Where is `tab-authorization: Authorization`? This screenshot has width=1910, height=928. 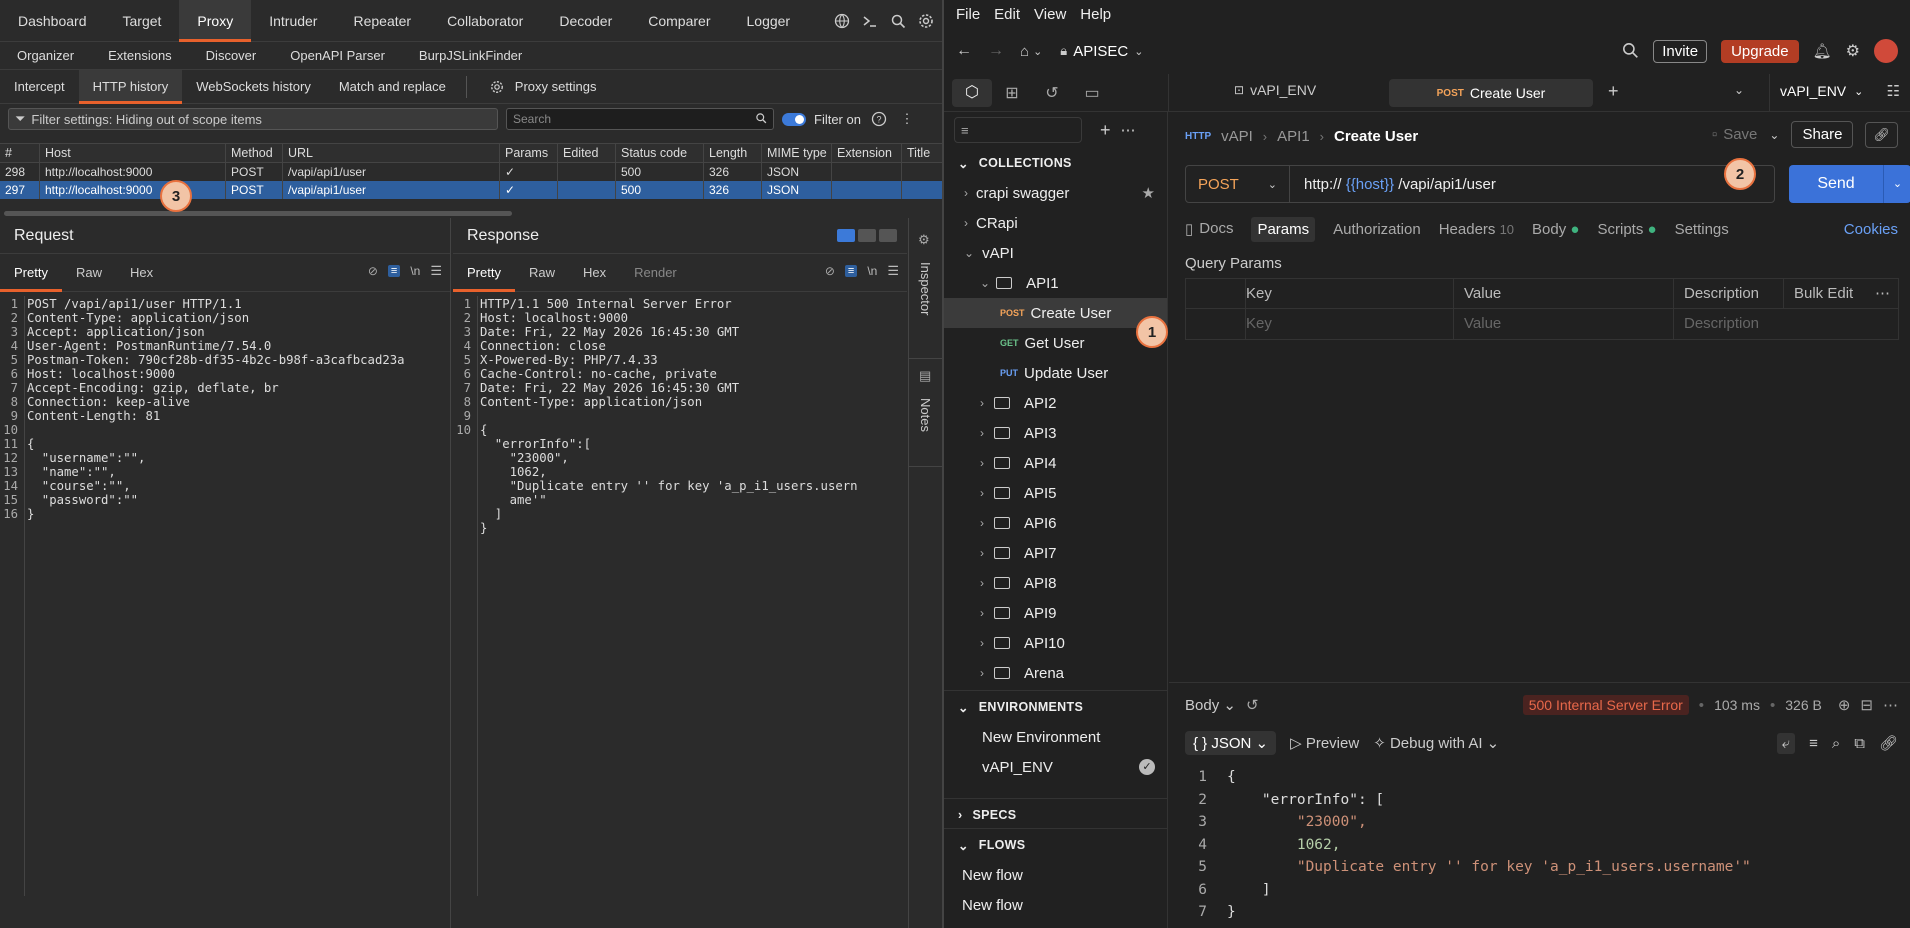
tab-authorization: Authorization is located at coordinates (1377, 229).